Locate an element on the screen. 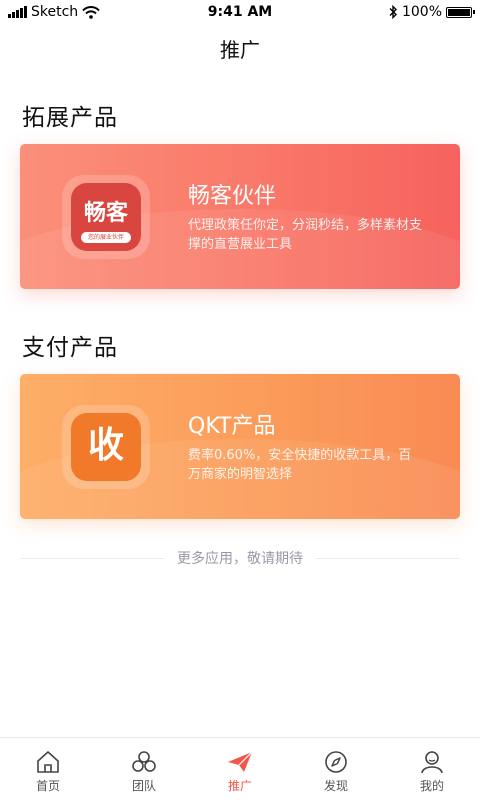  page-title: 推广 is located at coordinates (240, 50).